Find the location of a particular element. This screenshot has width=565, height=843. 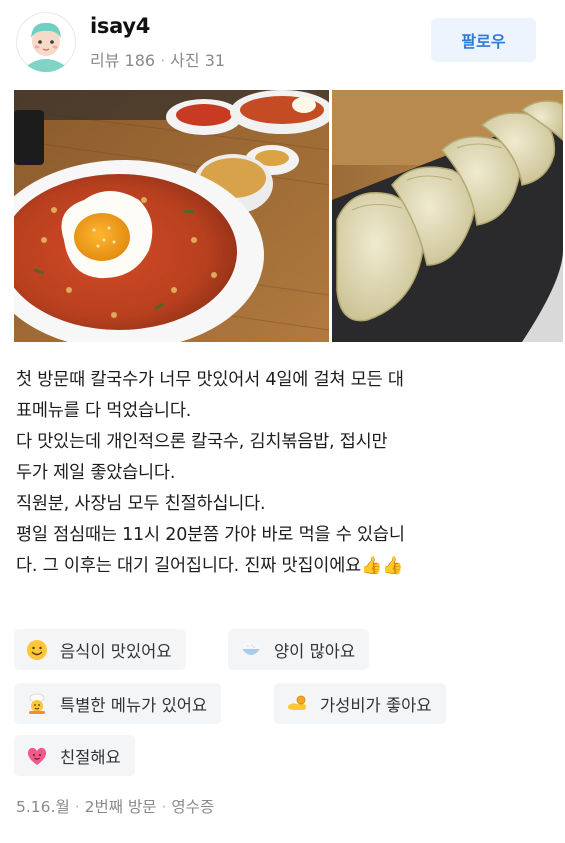

review-count: 리뷰 186 is located at coordinates (123, 60).